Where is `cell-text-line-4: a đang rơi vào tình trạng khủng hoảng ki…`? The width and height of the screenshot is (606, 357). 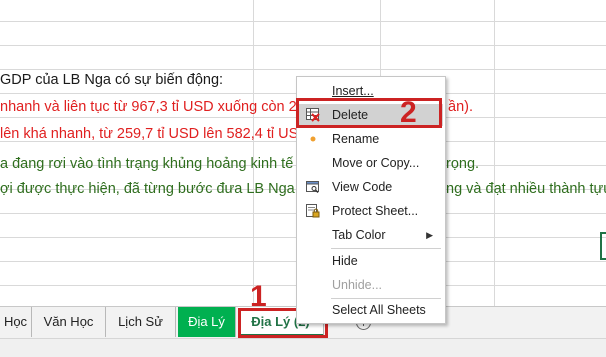 cell-text-line-4: a đang rơi vào tình trạng khủng hoảng ki… is located at coordinates (147, 164).